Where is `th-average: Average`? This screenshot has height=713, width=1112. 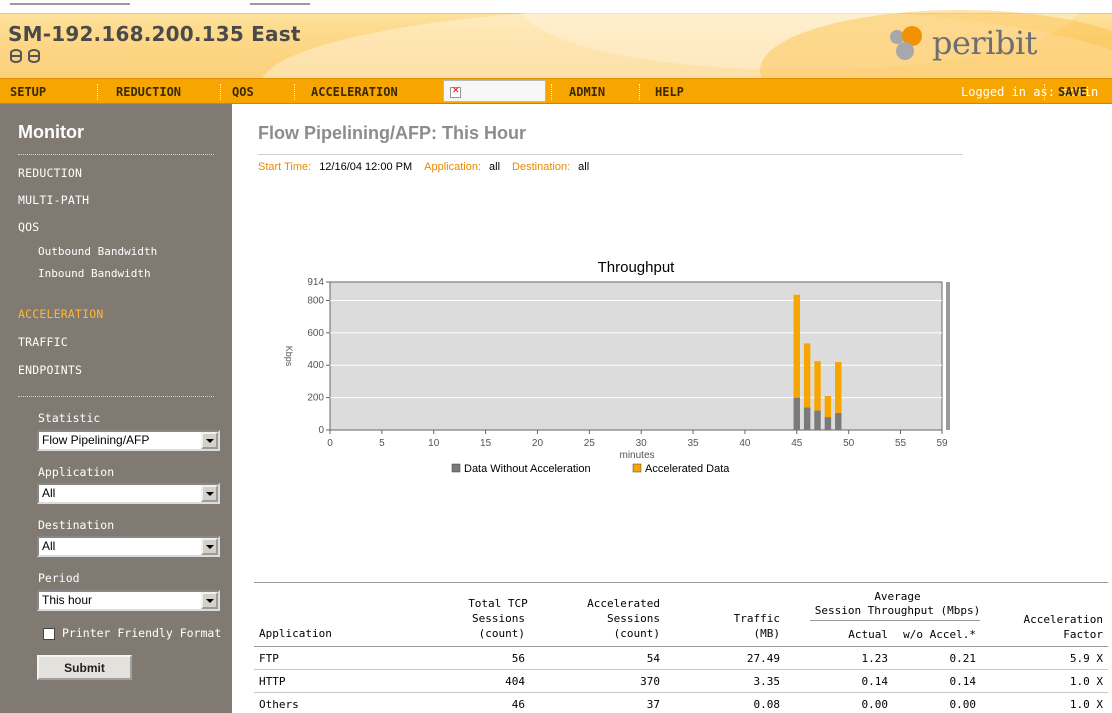 th-average: Average is located at coordinates (897, 596).